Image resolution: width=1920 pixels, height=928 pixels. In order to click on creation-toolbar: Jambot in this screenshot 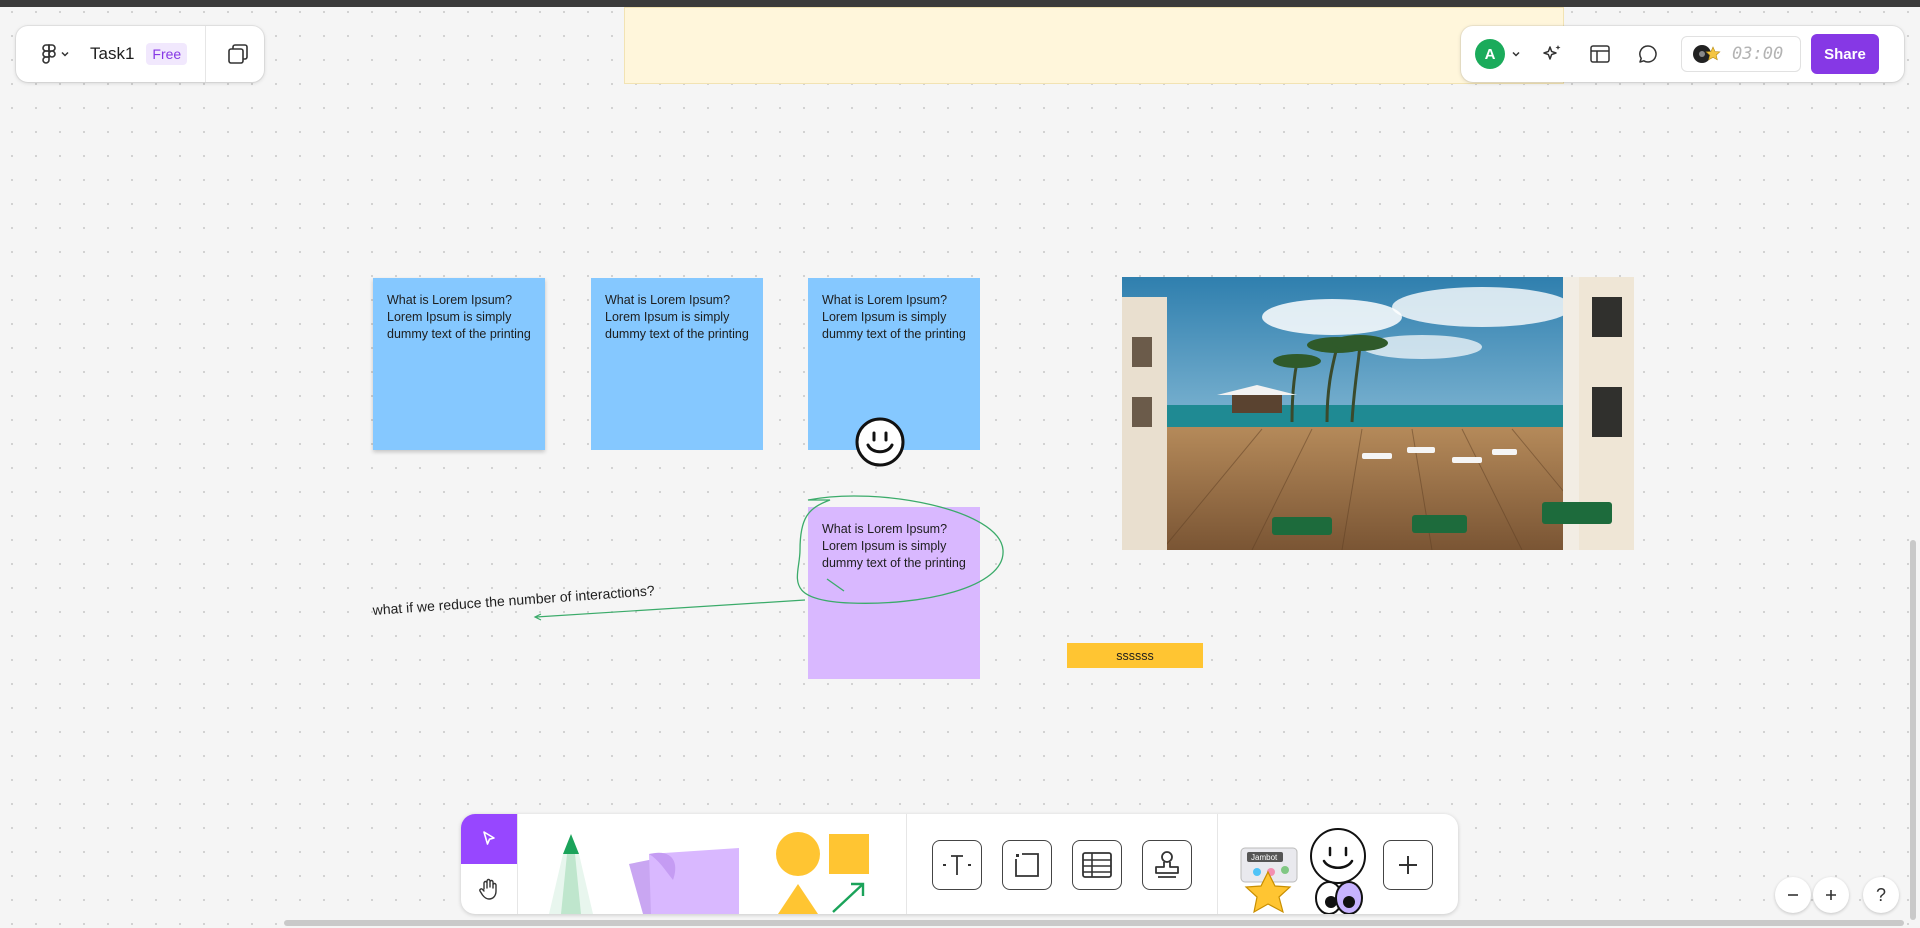, I will do `click(959, 864)`.